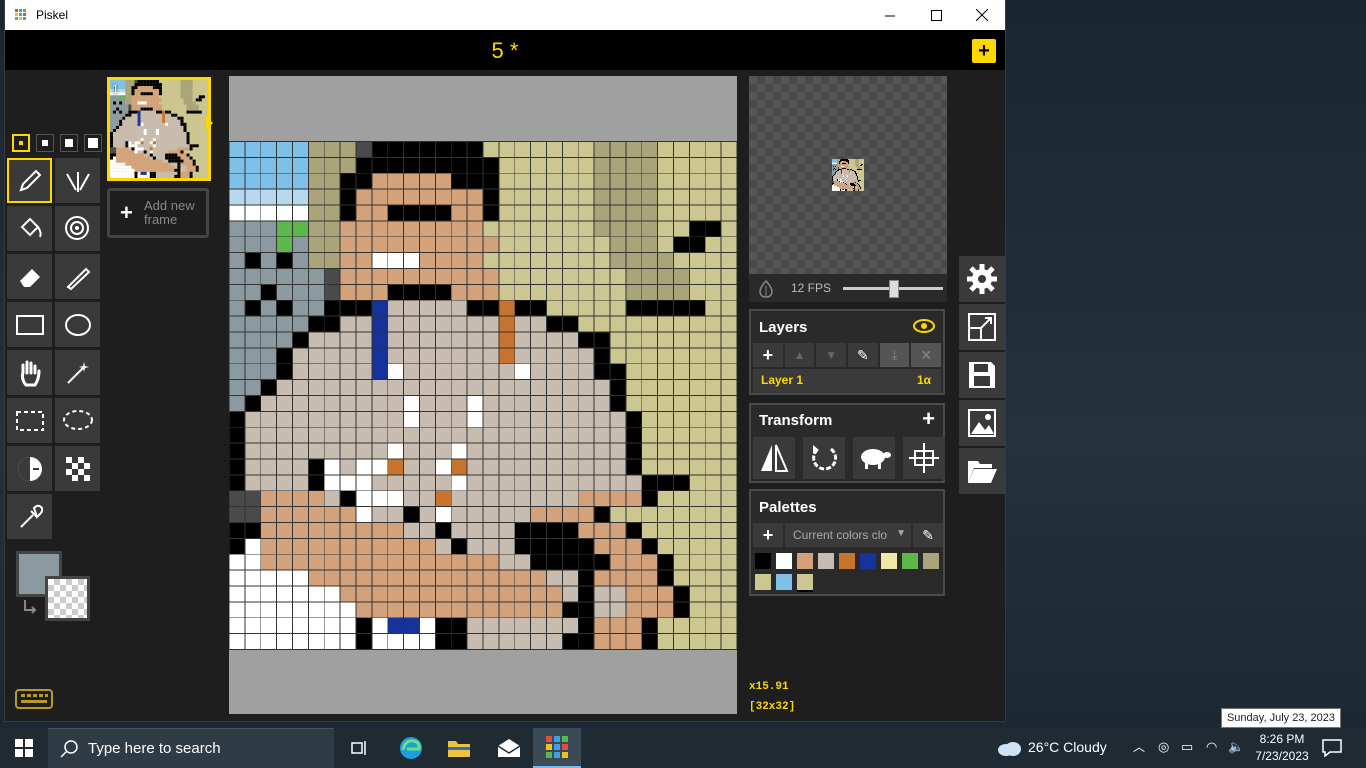 The image size is (1366, 768). What do you see at coordinates (924, 458) in the screenshot?
I see `center-button` at bounding box center [924, 458].